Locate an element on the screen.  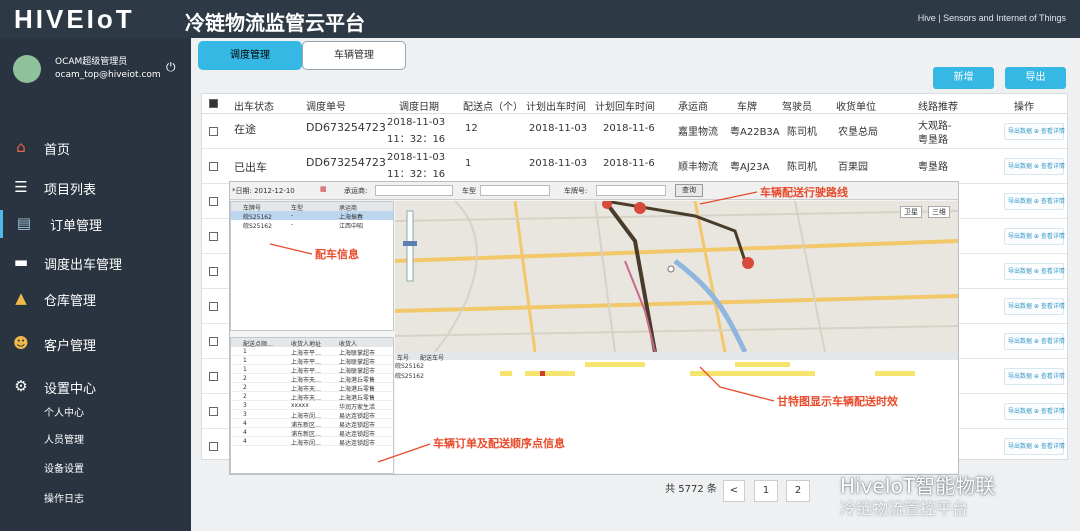
sidebar-item-label: 客户管理 is located at coordinates (70, 346).